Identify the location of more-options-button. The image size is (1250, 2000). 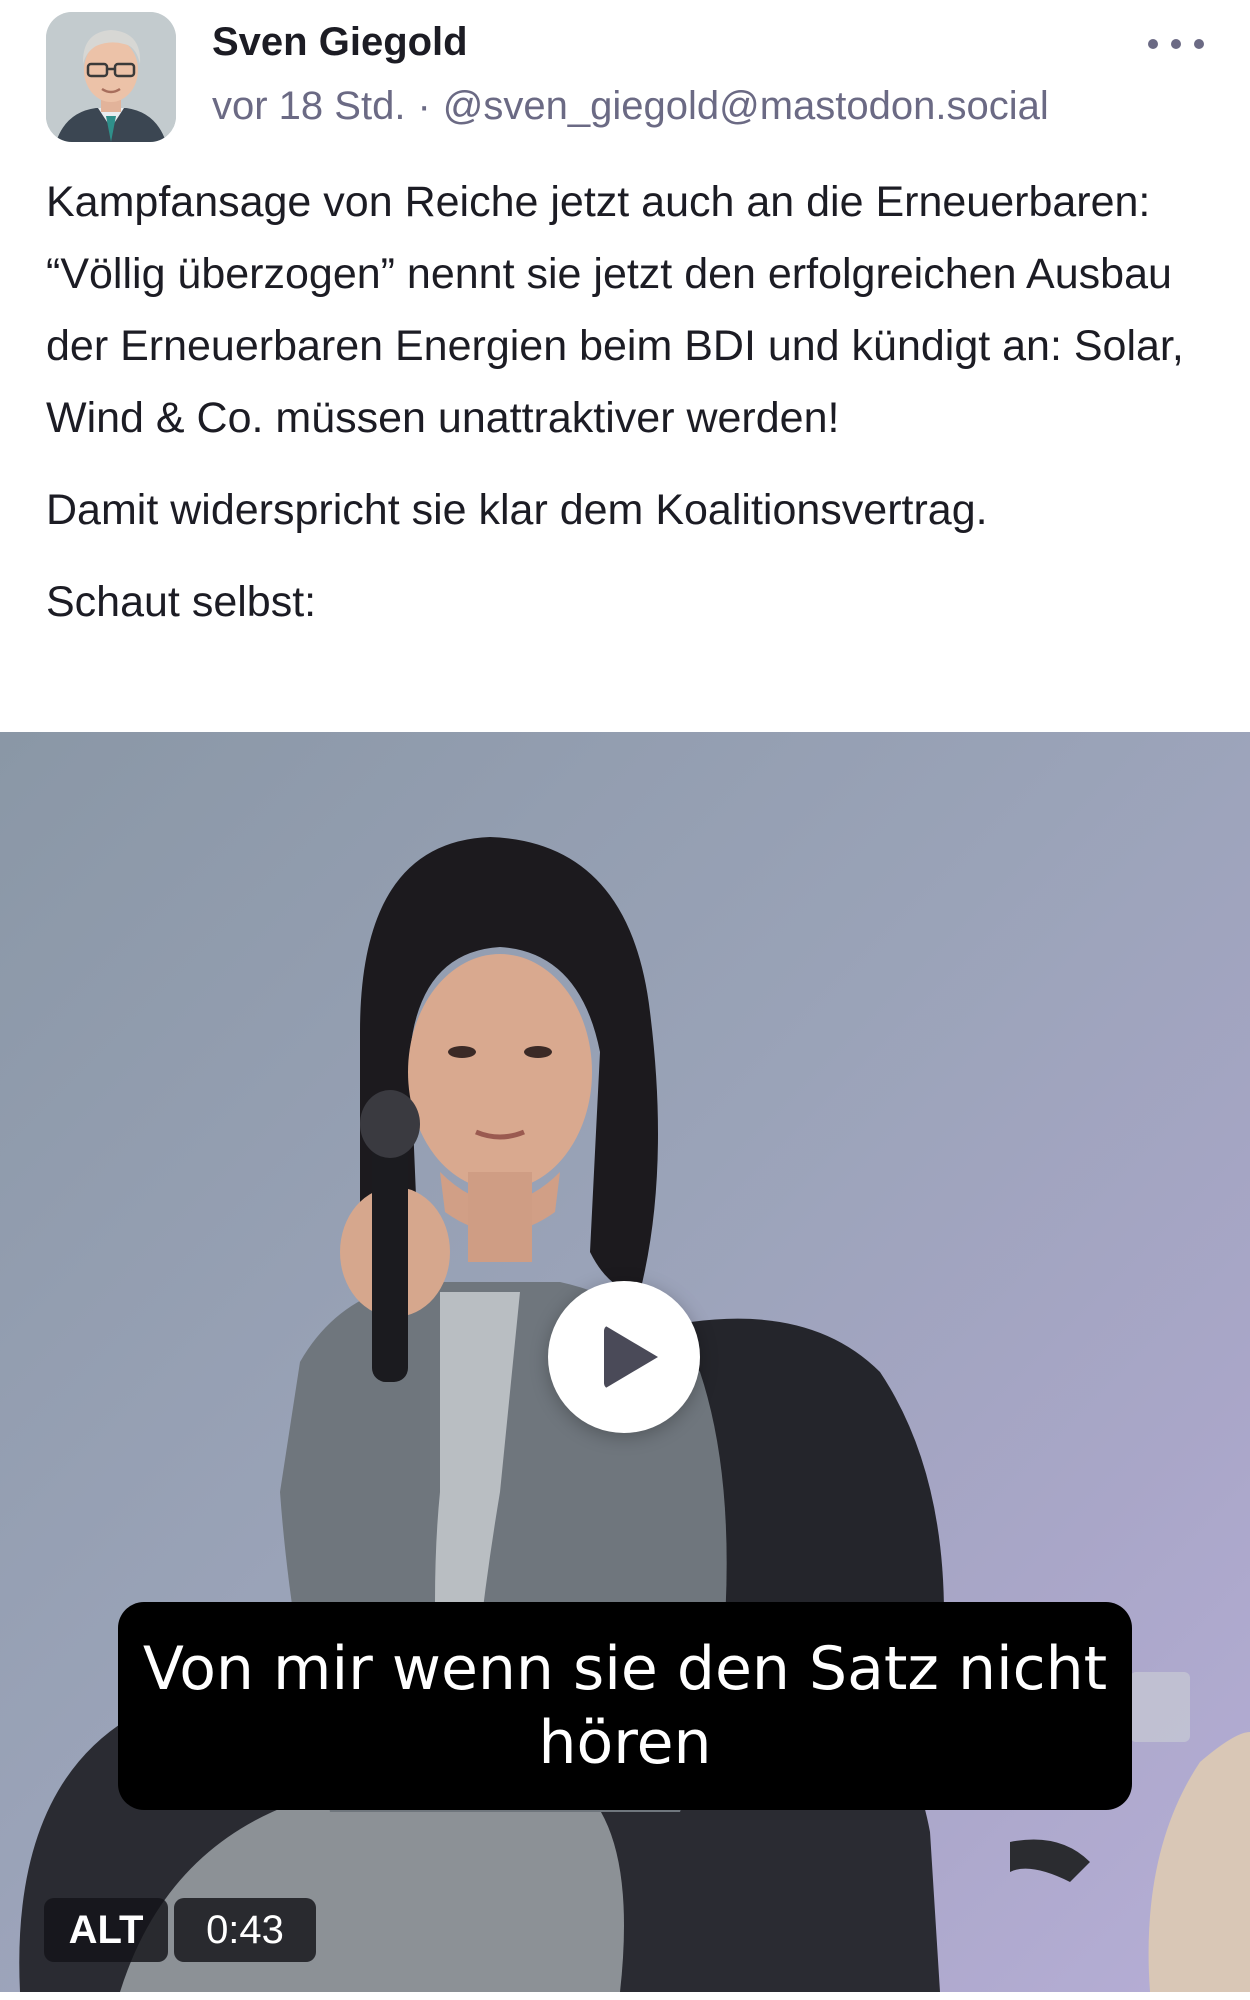
(1176, 44).